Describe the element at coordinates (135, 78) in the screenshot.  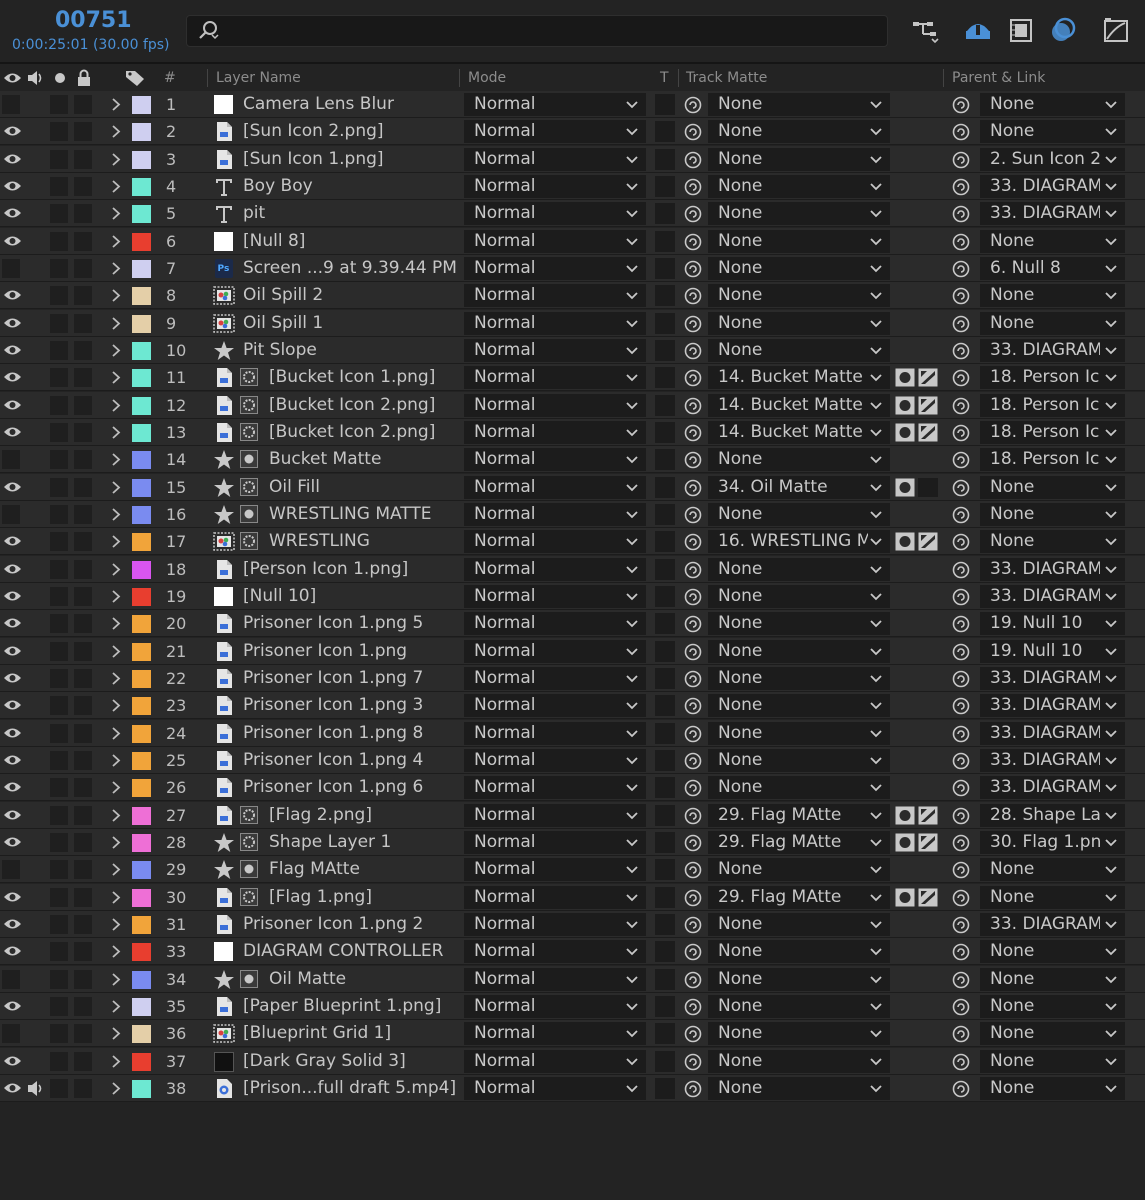
I see `label-tag-icon` at that location.